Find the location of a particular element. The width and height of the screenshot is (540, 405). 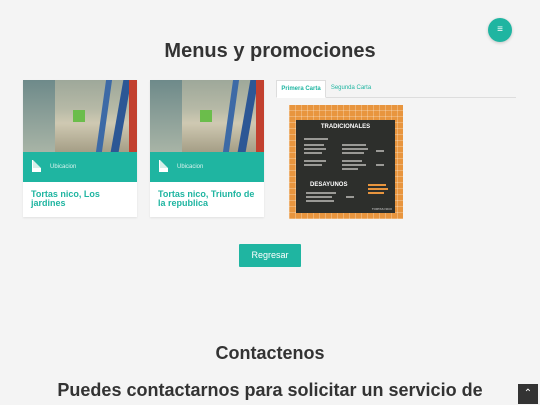

scroll-top-button: ⌃ is located at coordinates (528, 394).